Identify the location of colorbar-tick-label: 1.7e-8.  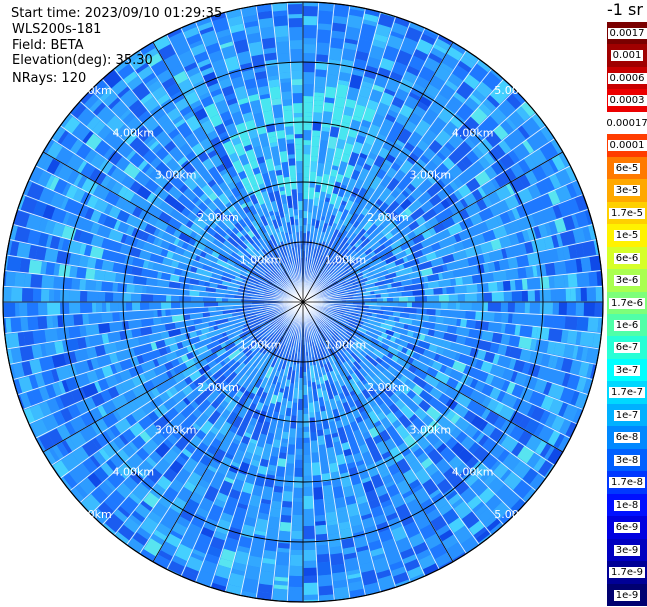
(627, 483).